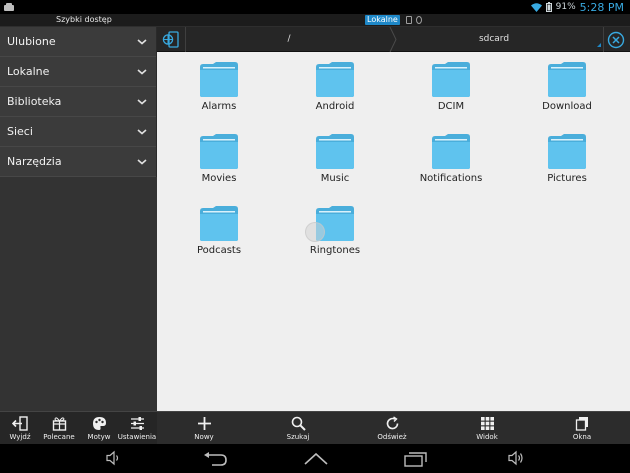  What do you see at coordinates (536, 7) in the screenshot?
I see `wifi-icon` at bounding box center [536, 7].